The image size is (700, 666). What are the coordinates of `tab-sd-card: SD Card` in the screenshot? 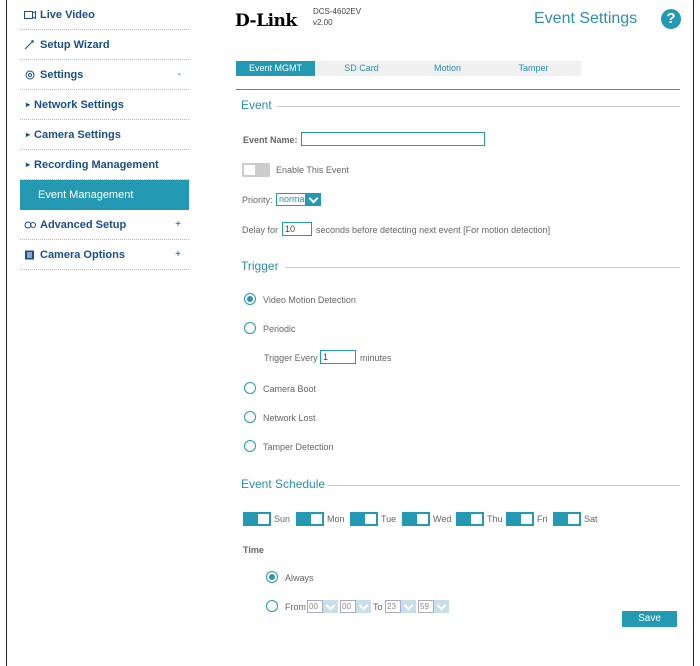 It's located at (361, 68).